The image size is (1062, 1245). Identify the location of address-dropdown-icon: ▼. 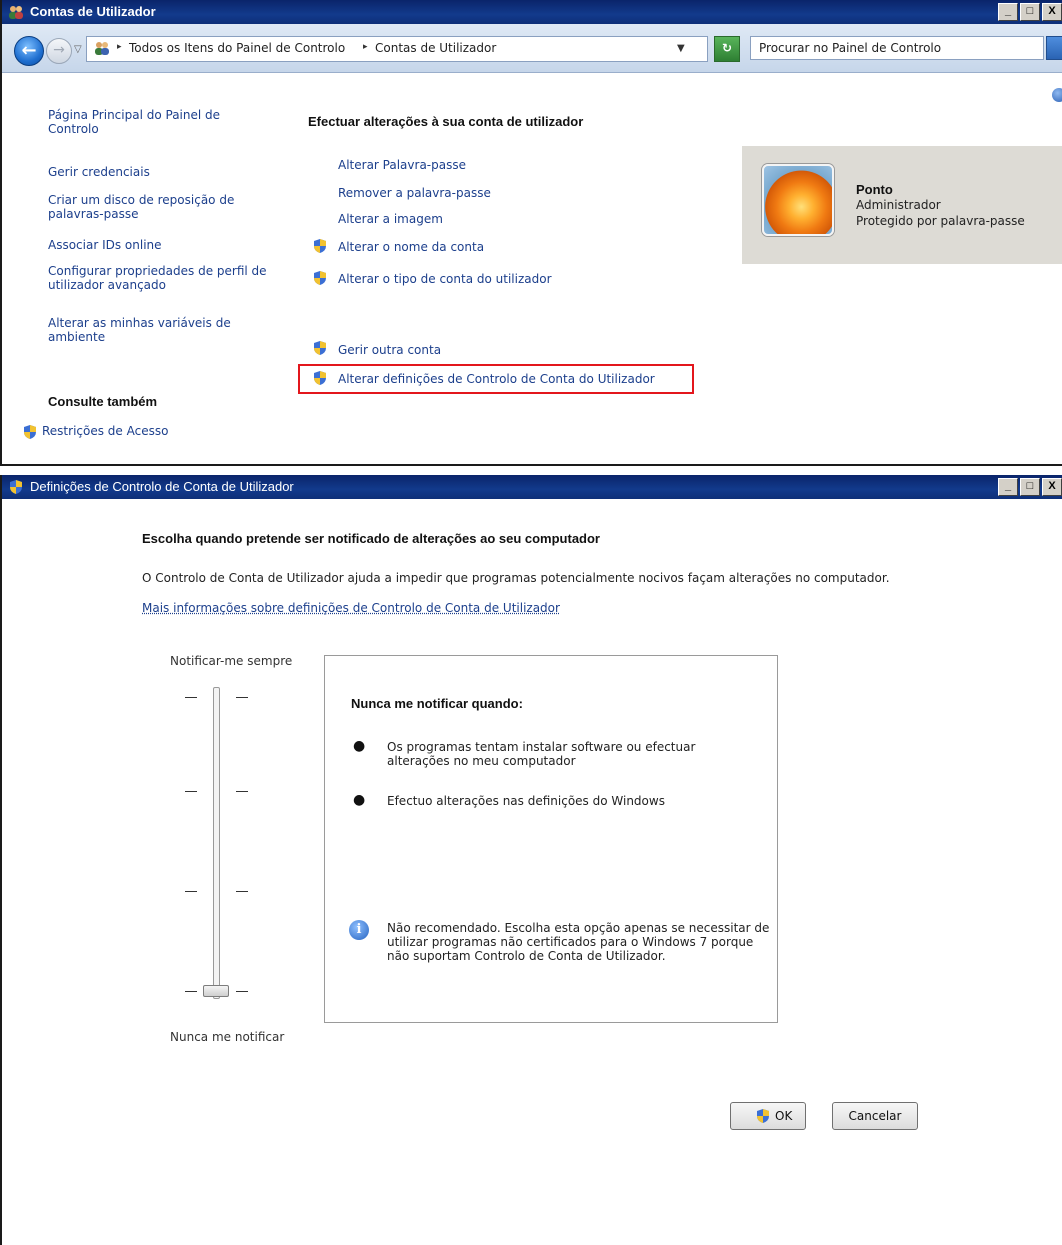
(681, 48).